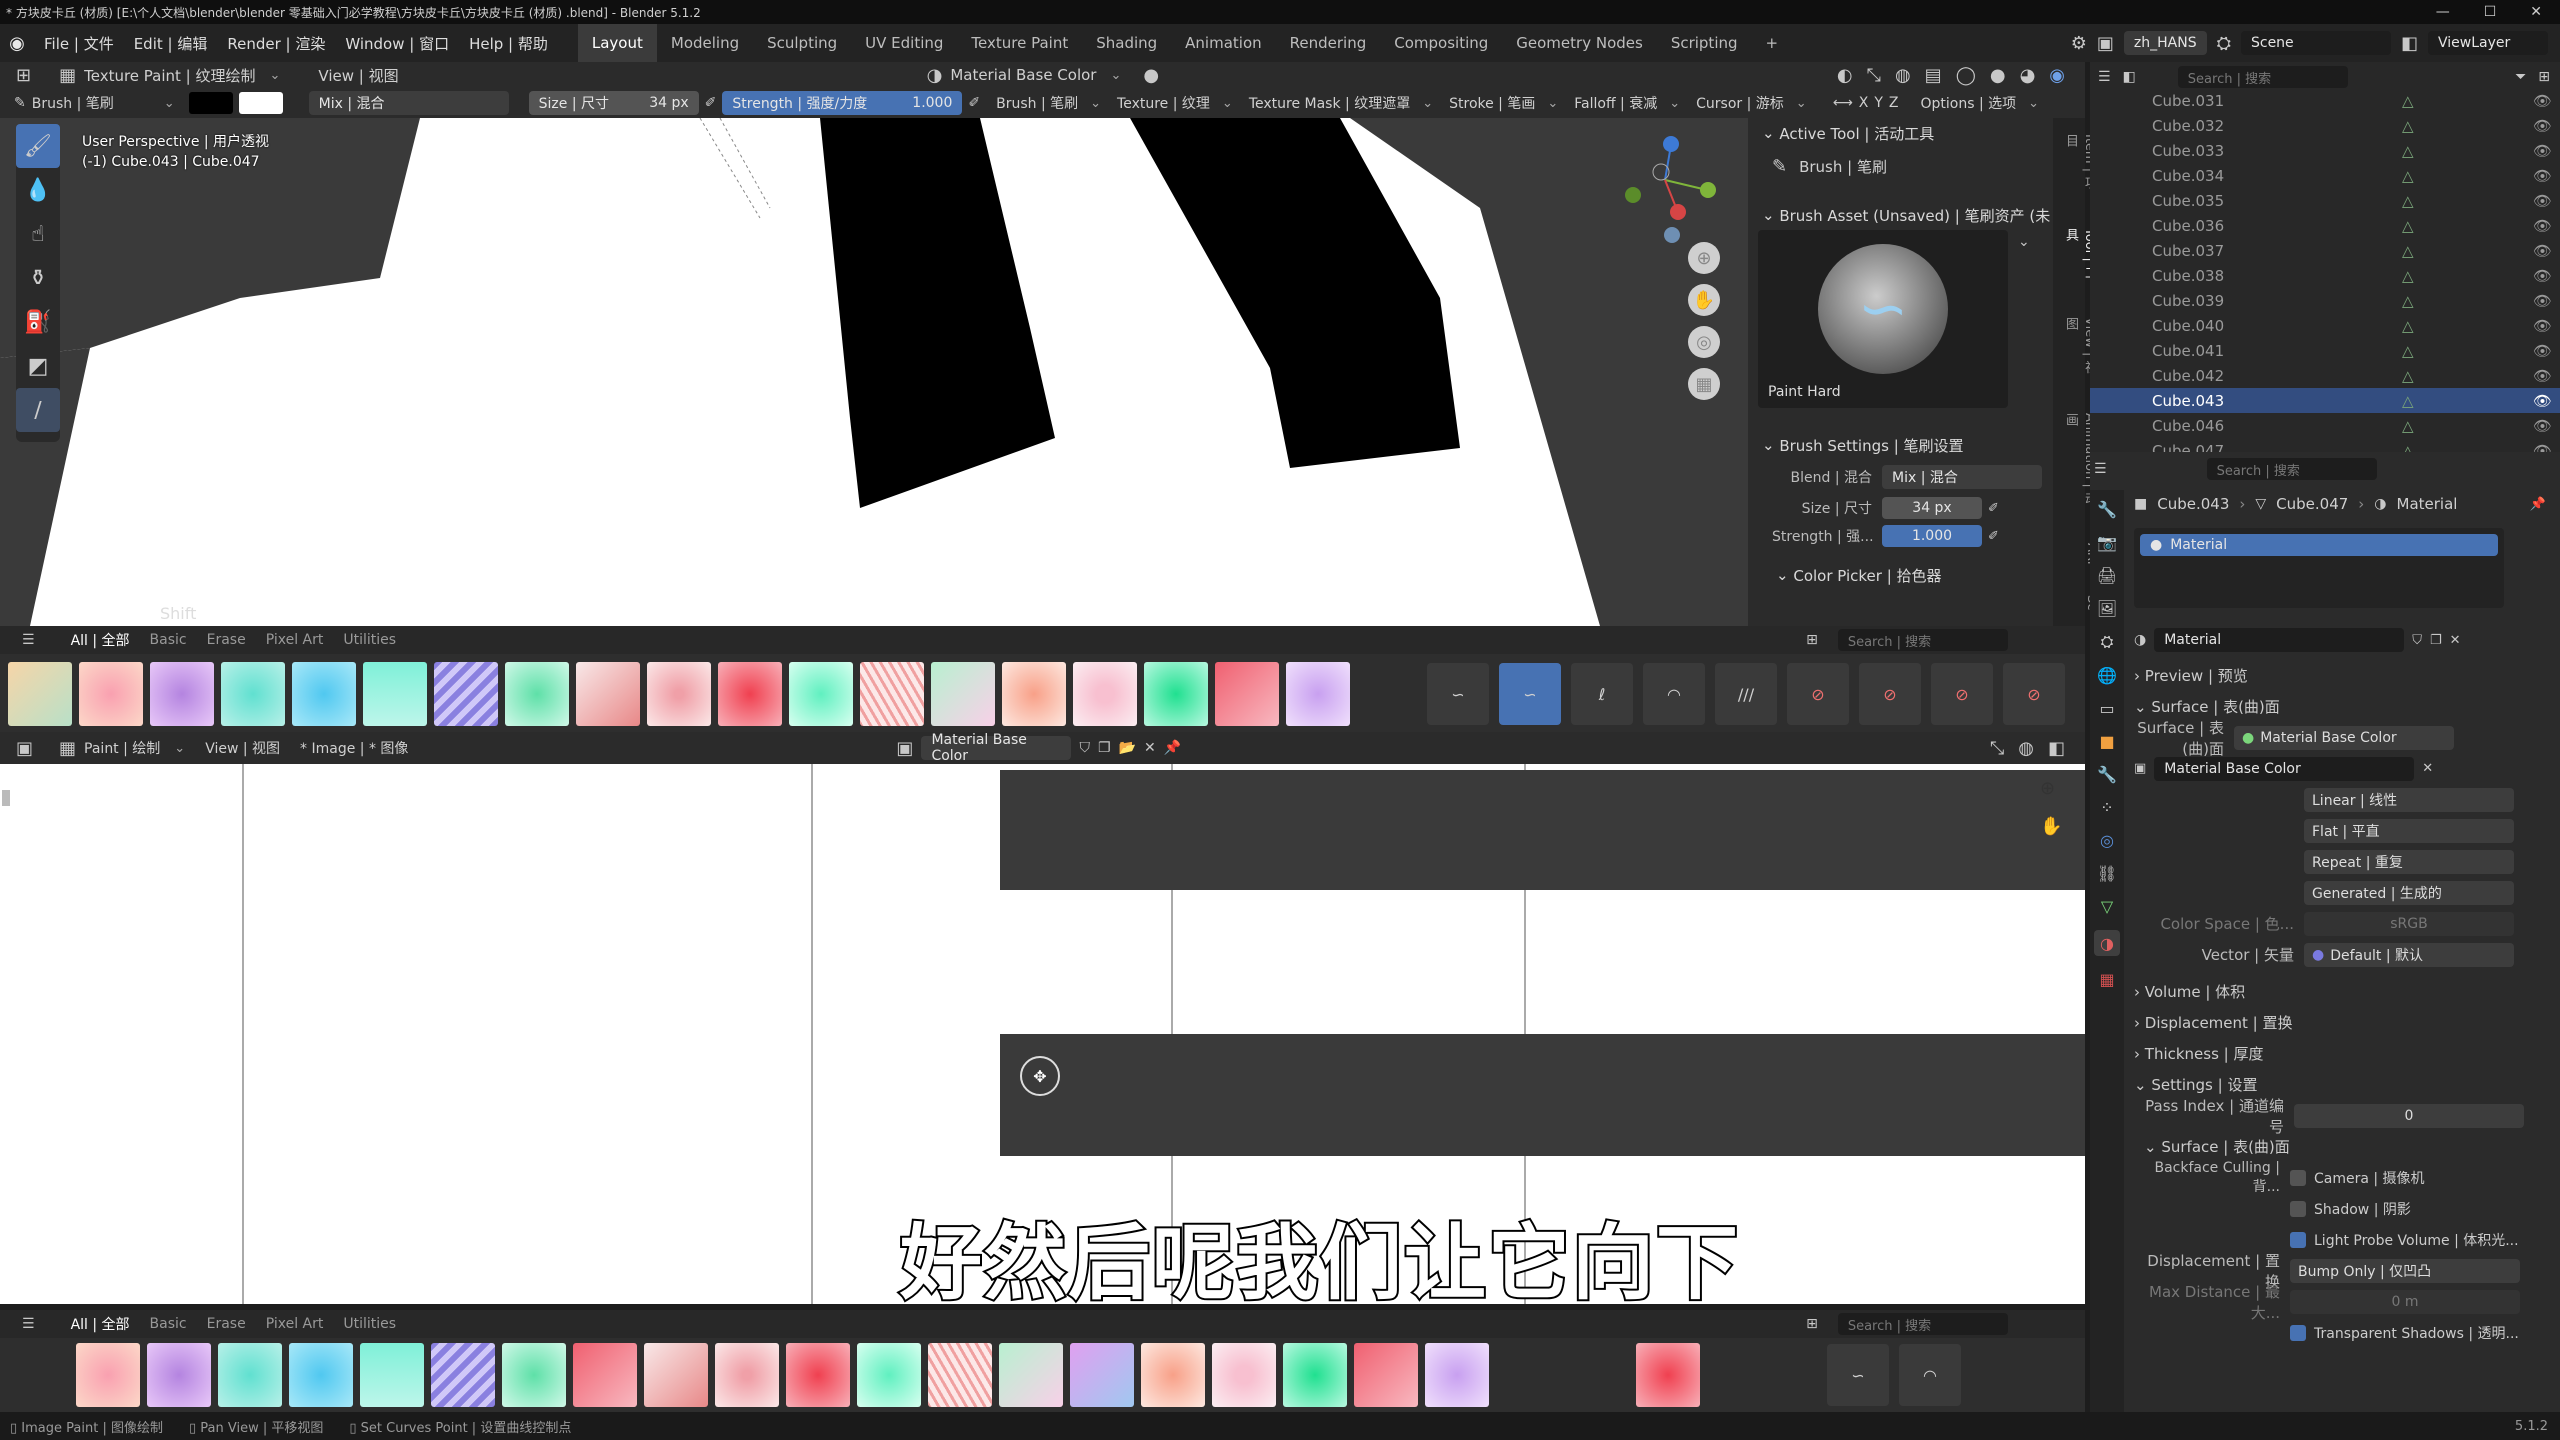 This screenshot has height=1440, width=2560. Describe the element at coordinates (38, 366) in the screenshot. I see `mask-brush-icon: ◩` at that location.